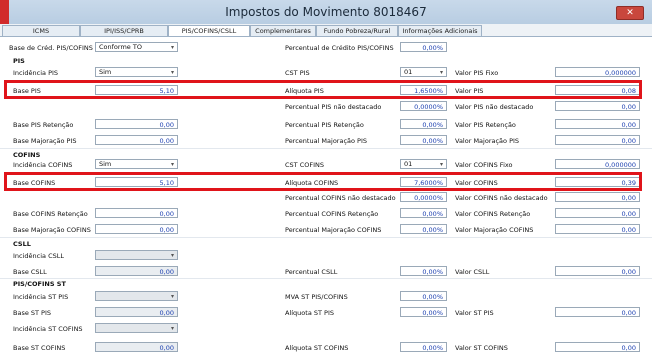 The width and height of the screenshot is (652, 364). Describe the element at coordinates (423, 140) in the screenshot. I see `pis-perc-maj-field: 0,00%` at that location.